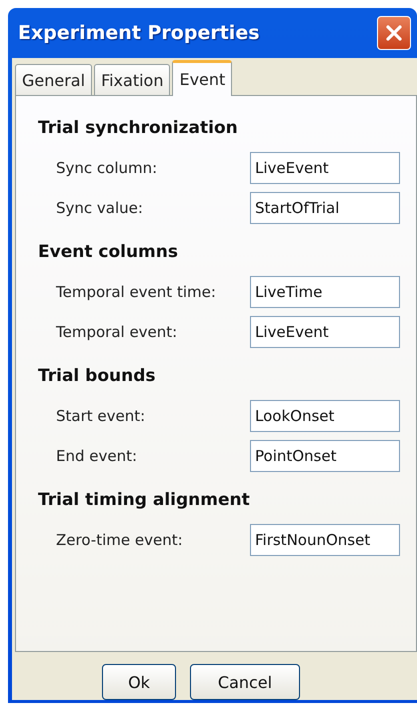 The height and width of the screenshot is (705, 417). What do you see at coordinates (108, 252) in the screenshot?
I see `section-heading: Event columns` at bounding box center [108, 252].